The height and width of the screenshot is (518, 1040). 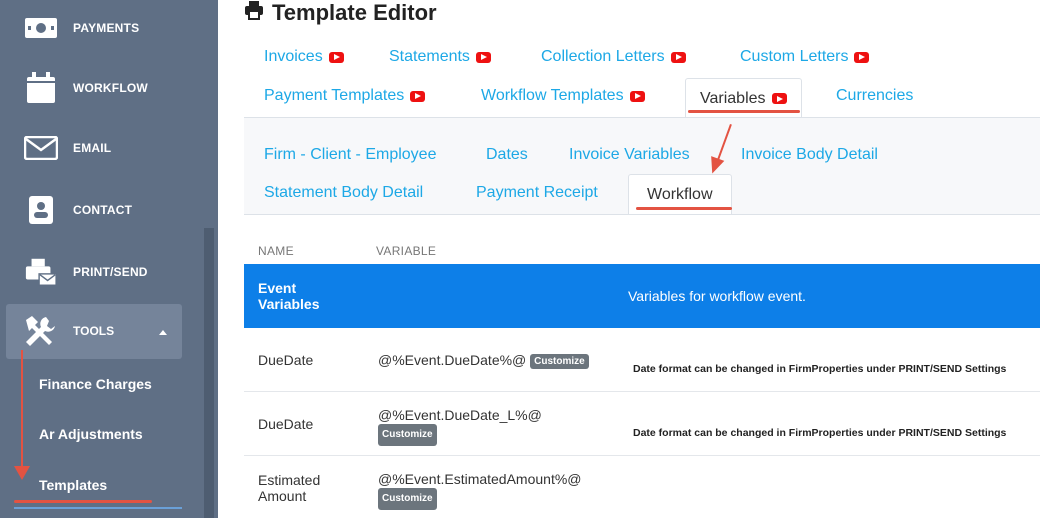 I want to click on subtab-invoice-body-detail: Invoice Body Detail, so click(x=809, y=155).